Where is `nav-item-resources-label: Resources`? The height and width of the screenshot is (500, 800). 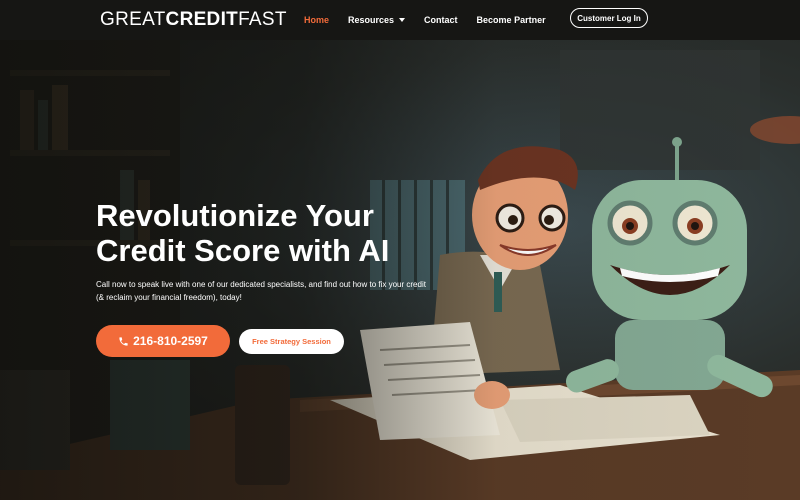
nav-item-resources-label: Resources is located at coordinates (371, 20).